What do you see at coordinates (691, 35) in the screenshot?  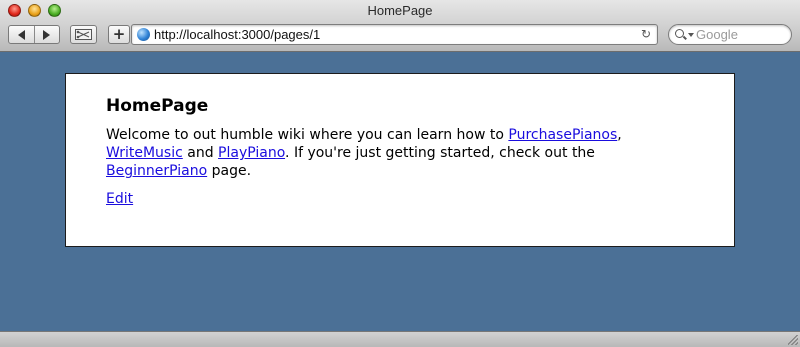 I see `chevron-down-icon` at bounding box center [691, 35].